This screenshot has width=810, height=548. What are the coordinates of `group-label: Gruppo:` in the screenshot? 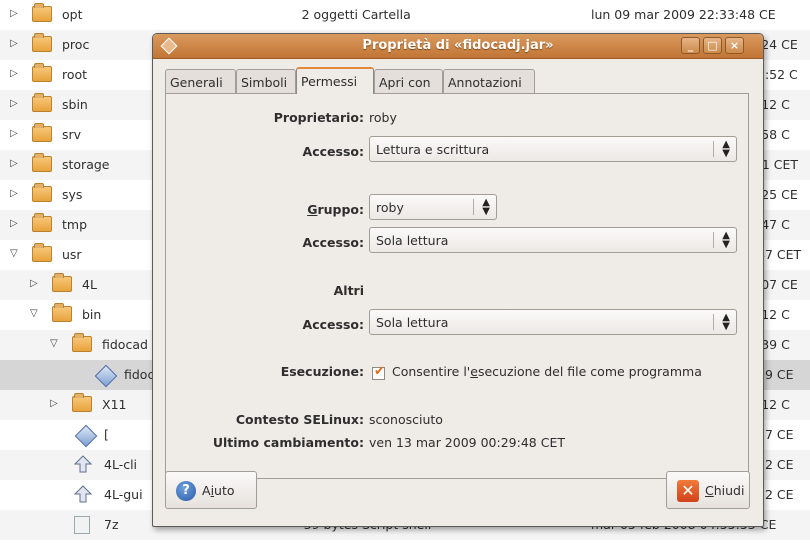 It's located at (335, 209).